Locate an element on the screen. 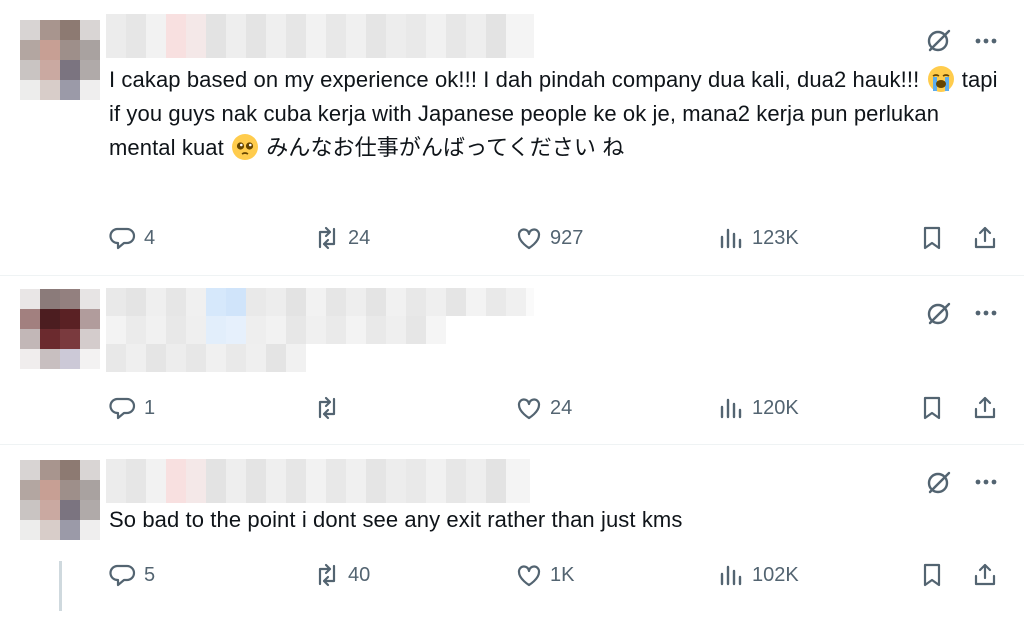 This screenshot has height=621, width=1024. views-button: 102K is located at coordinates (757, 575).